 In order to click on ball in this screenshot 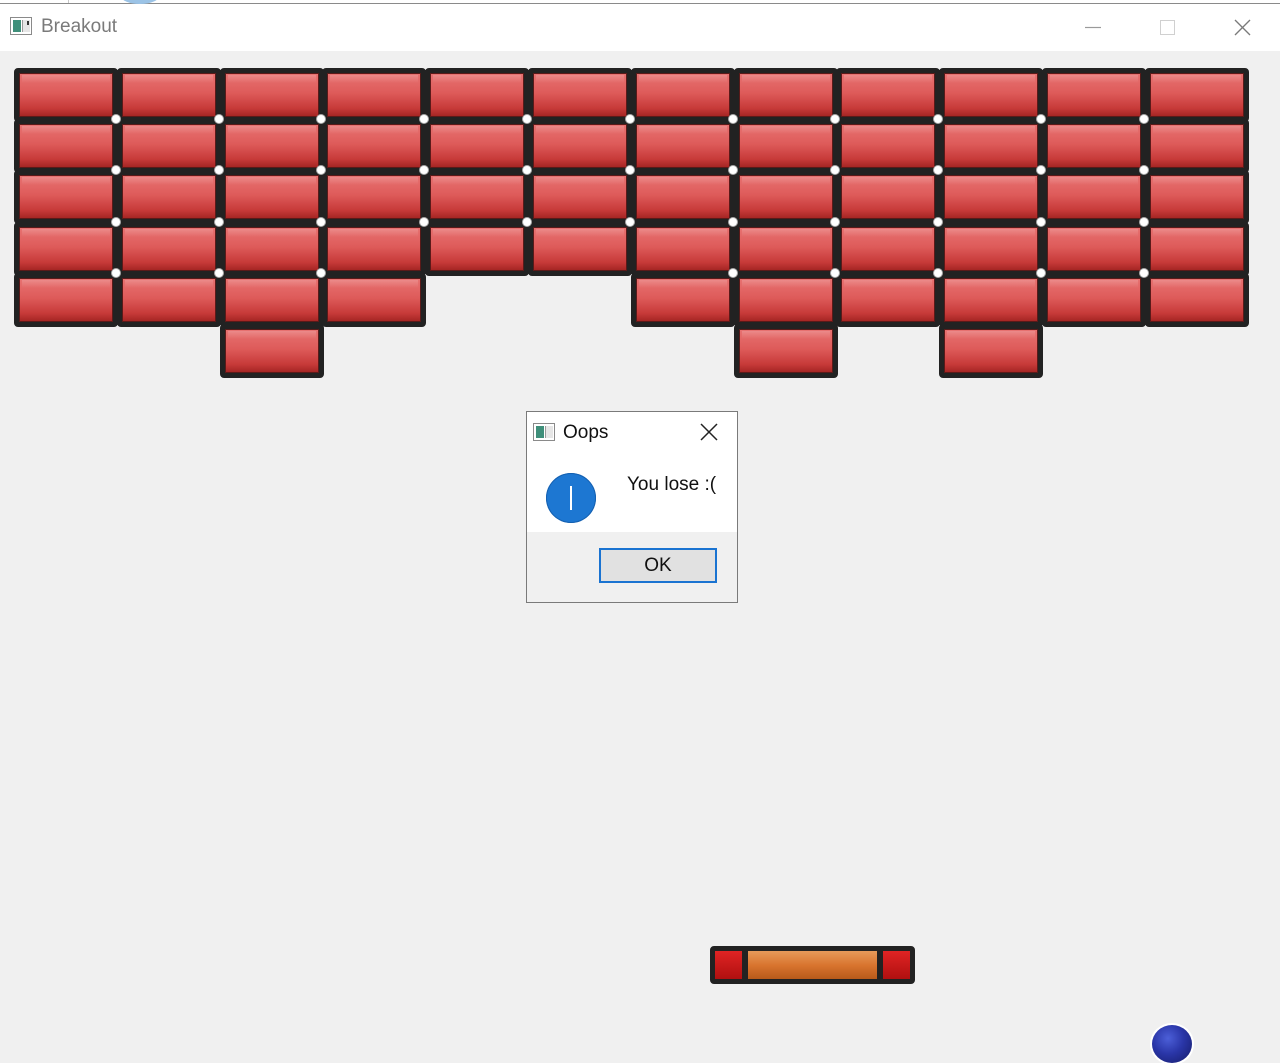, I will do `click(1172, 1044)`.